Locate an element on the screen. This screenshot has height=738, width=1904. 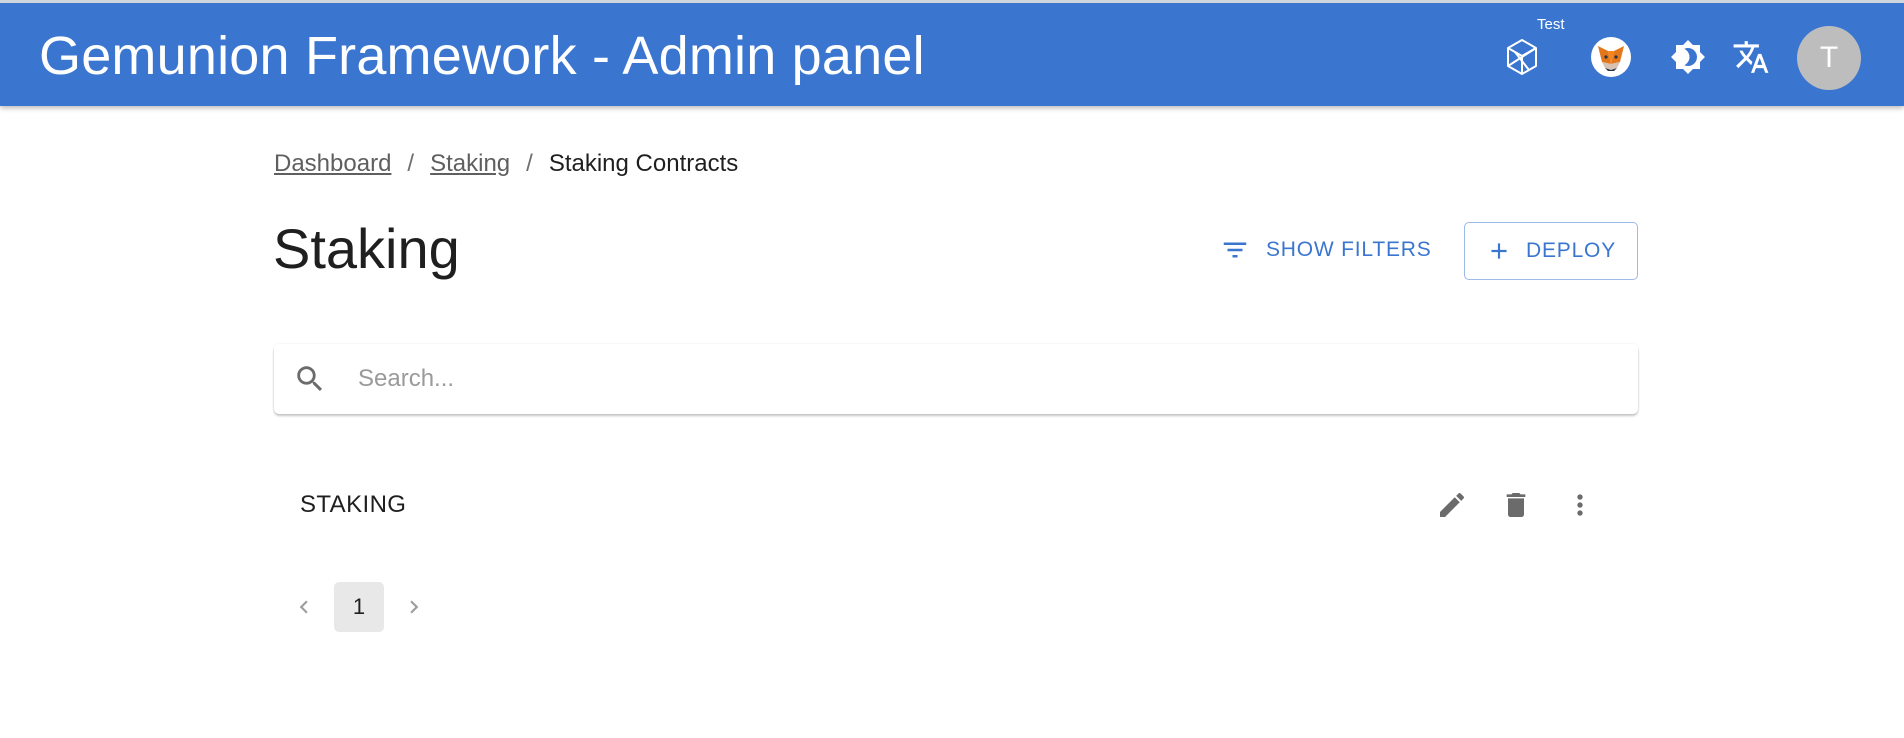
network-label: Test is located at coordinates (1551, 24).